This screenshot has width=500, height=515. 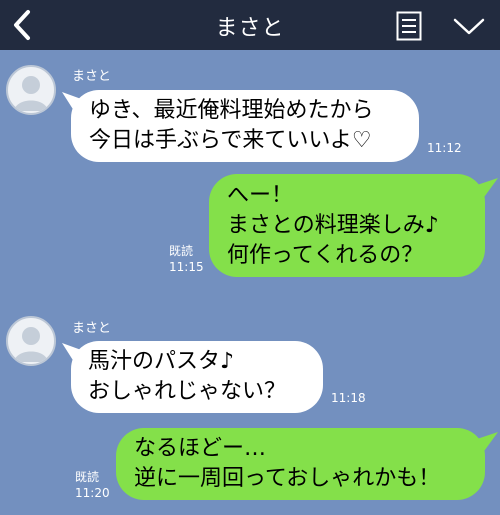 I want to click on message-bubble: ゆき、最近俺料理始めたから 今日は手ぶらで来ていいよ♡, so click(x=245, y=126).